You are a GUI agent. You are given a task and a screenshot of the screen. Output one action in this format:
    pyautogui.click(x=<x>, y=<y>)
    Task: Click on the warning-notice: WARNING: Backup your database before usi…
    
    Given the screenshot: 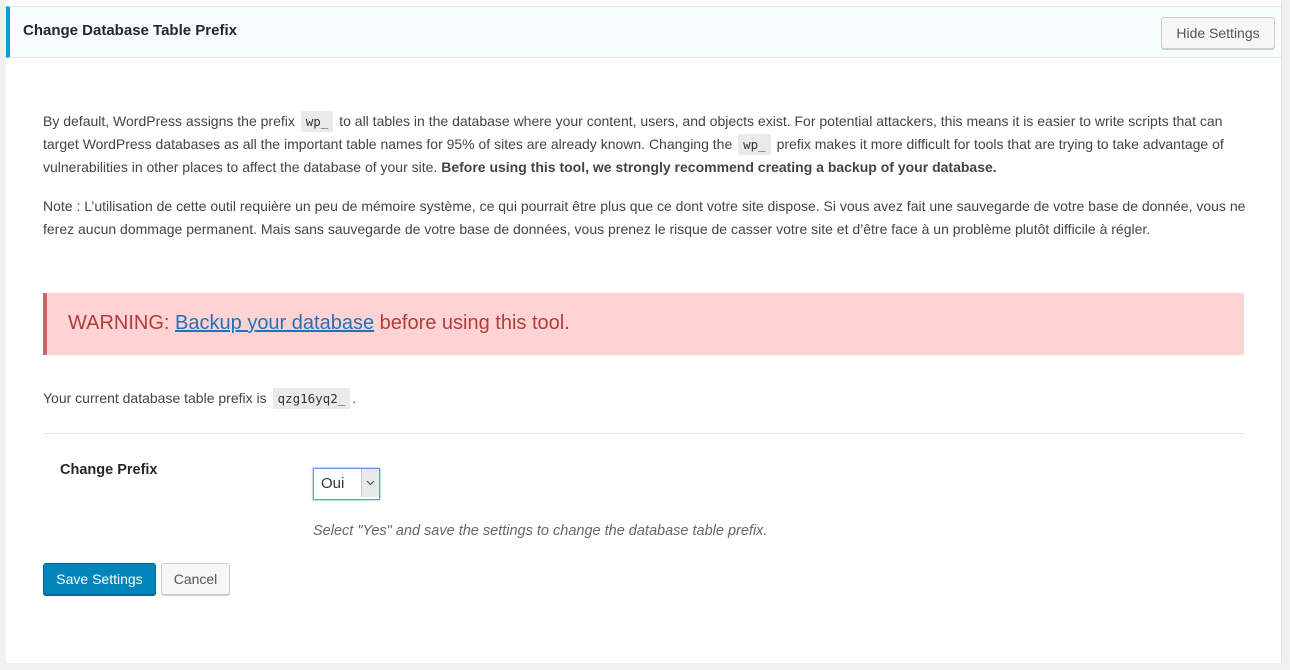 What is the action you would take?
    pyautogui.click(x=643, y=324)
    